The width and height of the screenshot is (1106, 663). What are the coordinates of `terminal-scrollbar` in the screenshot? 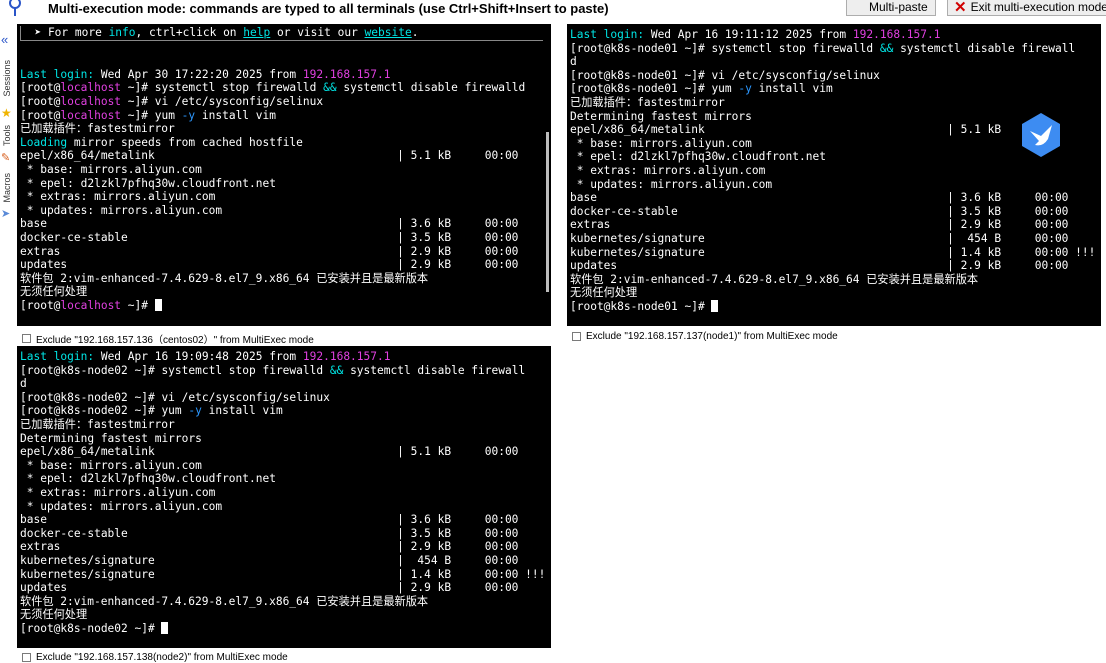 It's located at (547, 212).